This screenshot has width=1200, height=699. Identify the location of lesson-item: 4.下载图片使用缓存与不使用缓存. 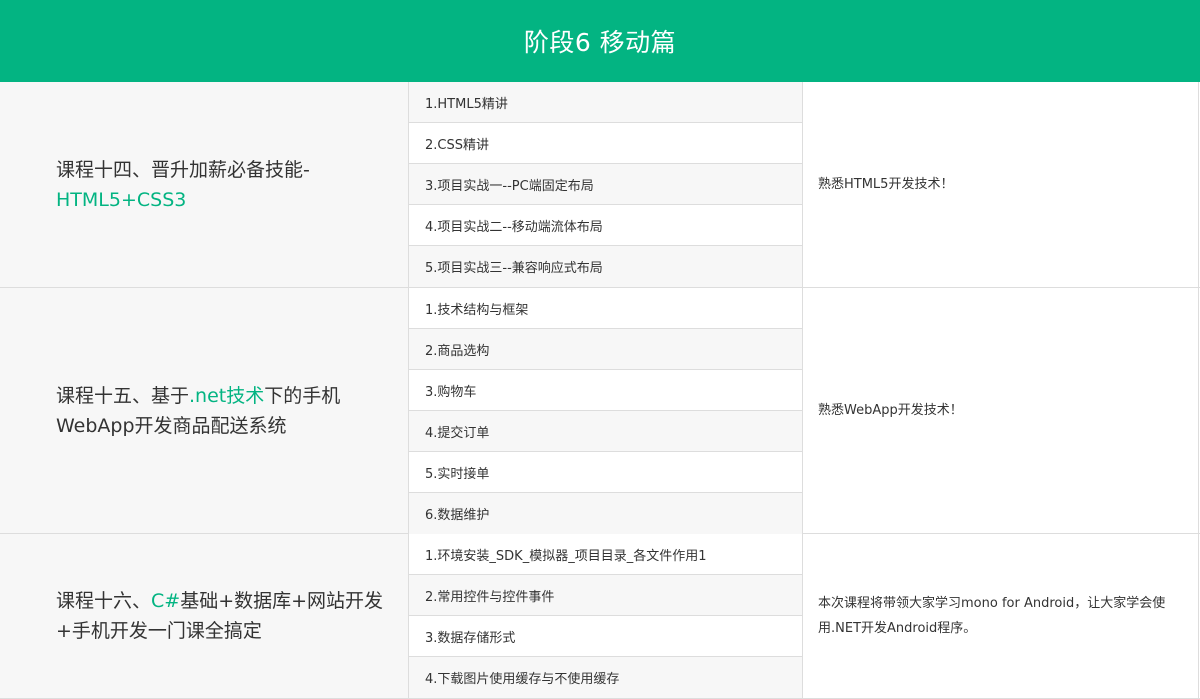
(605, 677).